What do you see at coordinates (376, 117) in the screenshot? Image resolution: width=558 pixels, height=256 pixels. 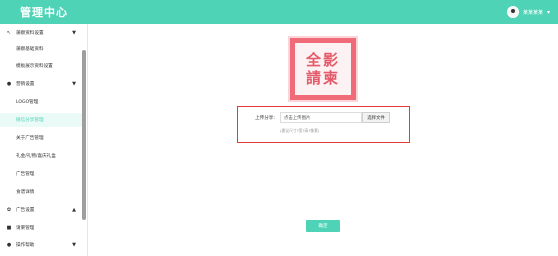 I see `choose-file-button: 选择文件` at bounding box center [376, 117].